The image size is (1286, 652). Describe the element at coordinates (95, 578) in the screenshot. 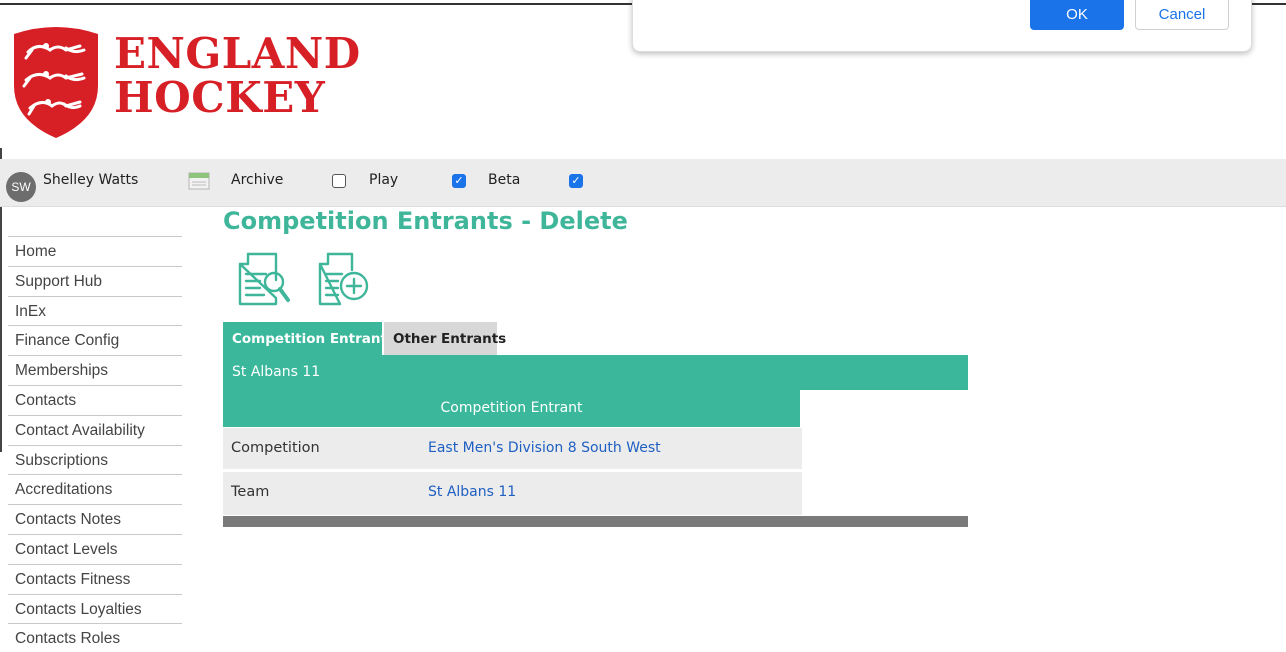

I see `sidebar-item-contacts-fitness: Contacts Fitness` at that location.